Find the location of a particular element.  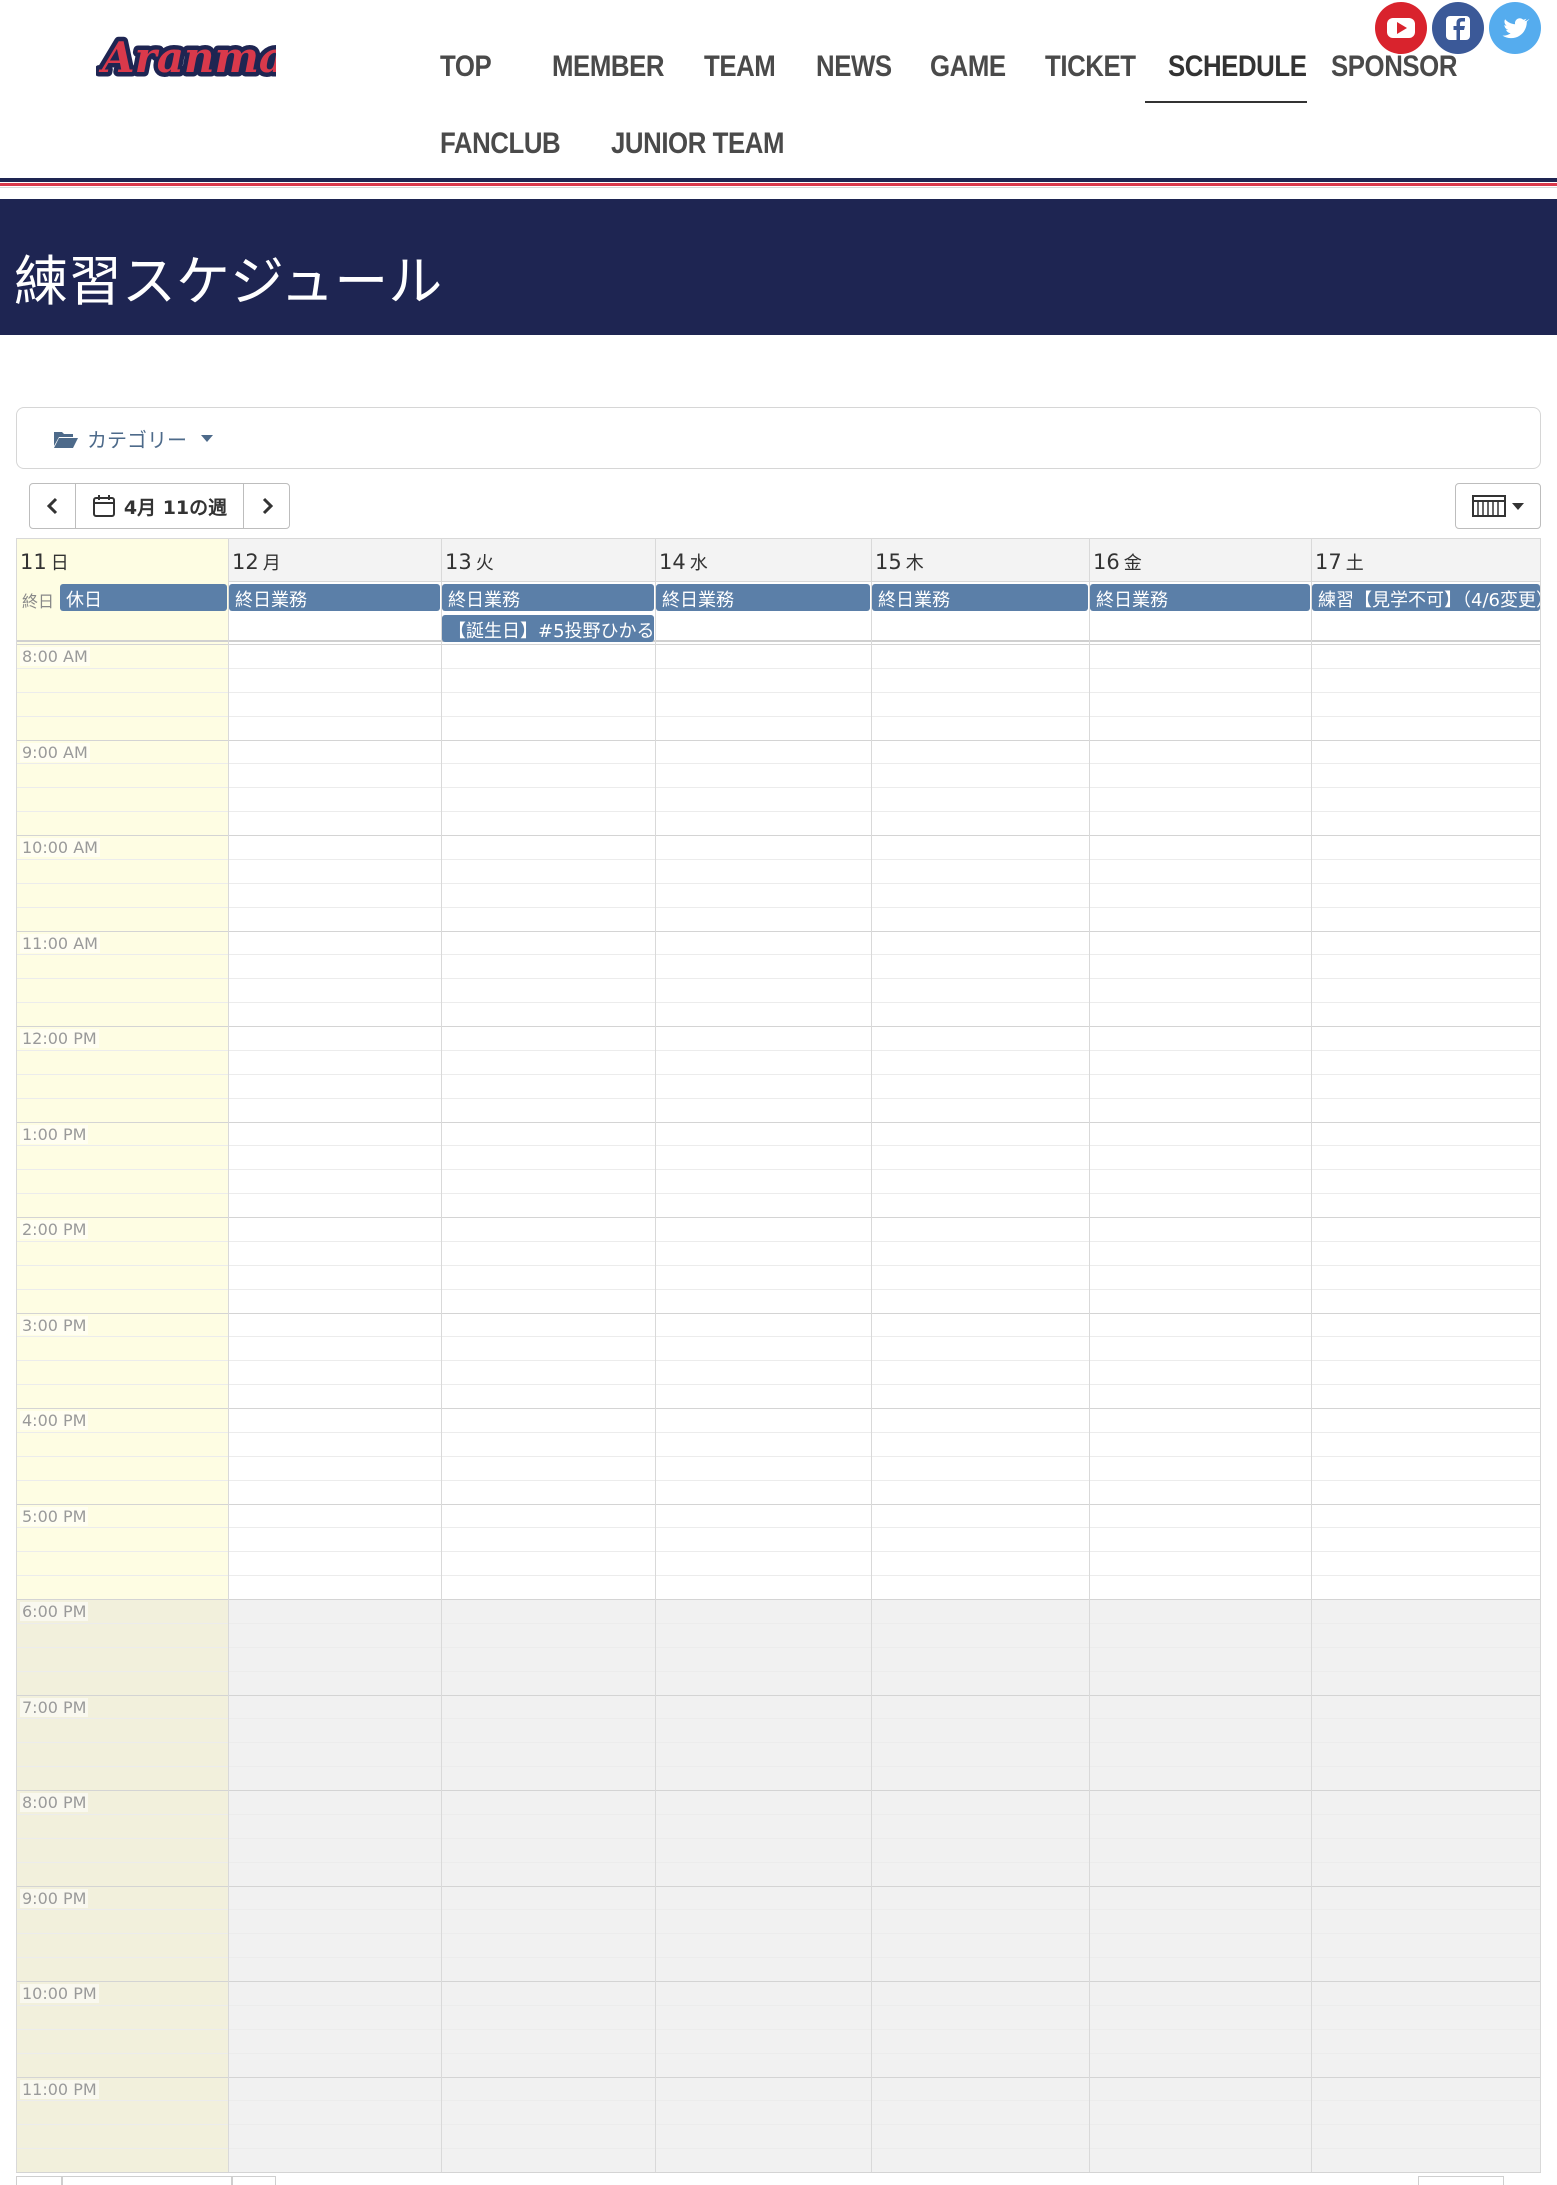

youtube-icon is located at coordinates (1401, 28).